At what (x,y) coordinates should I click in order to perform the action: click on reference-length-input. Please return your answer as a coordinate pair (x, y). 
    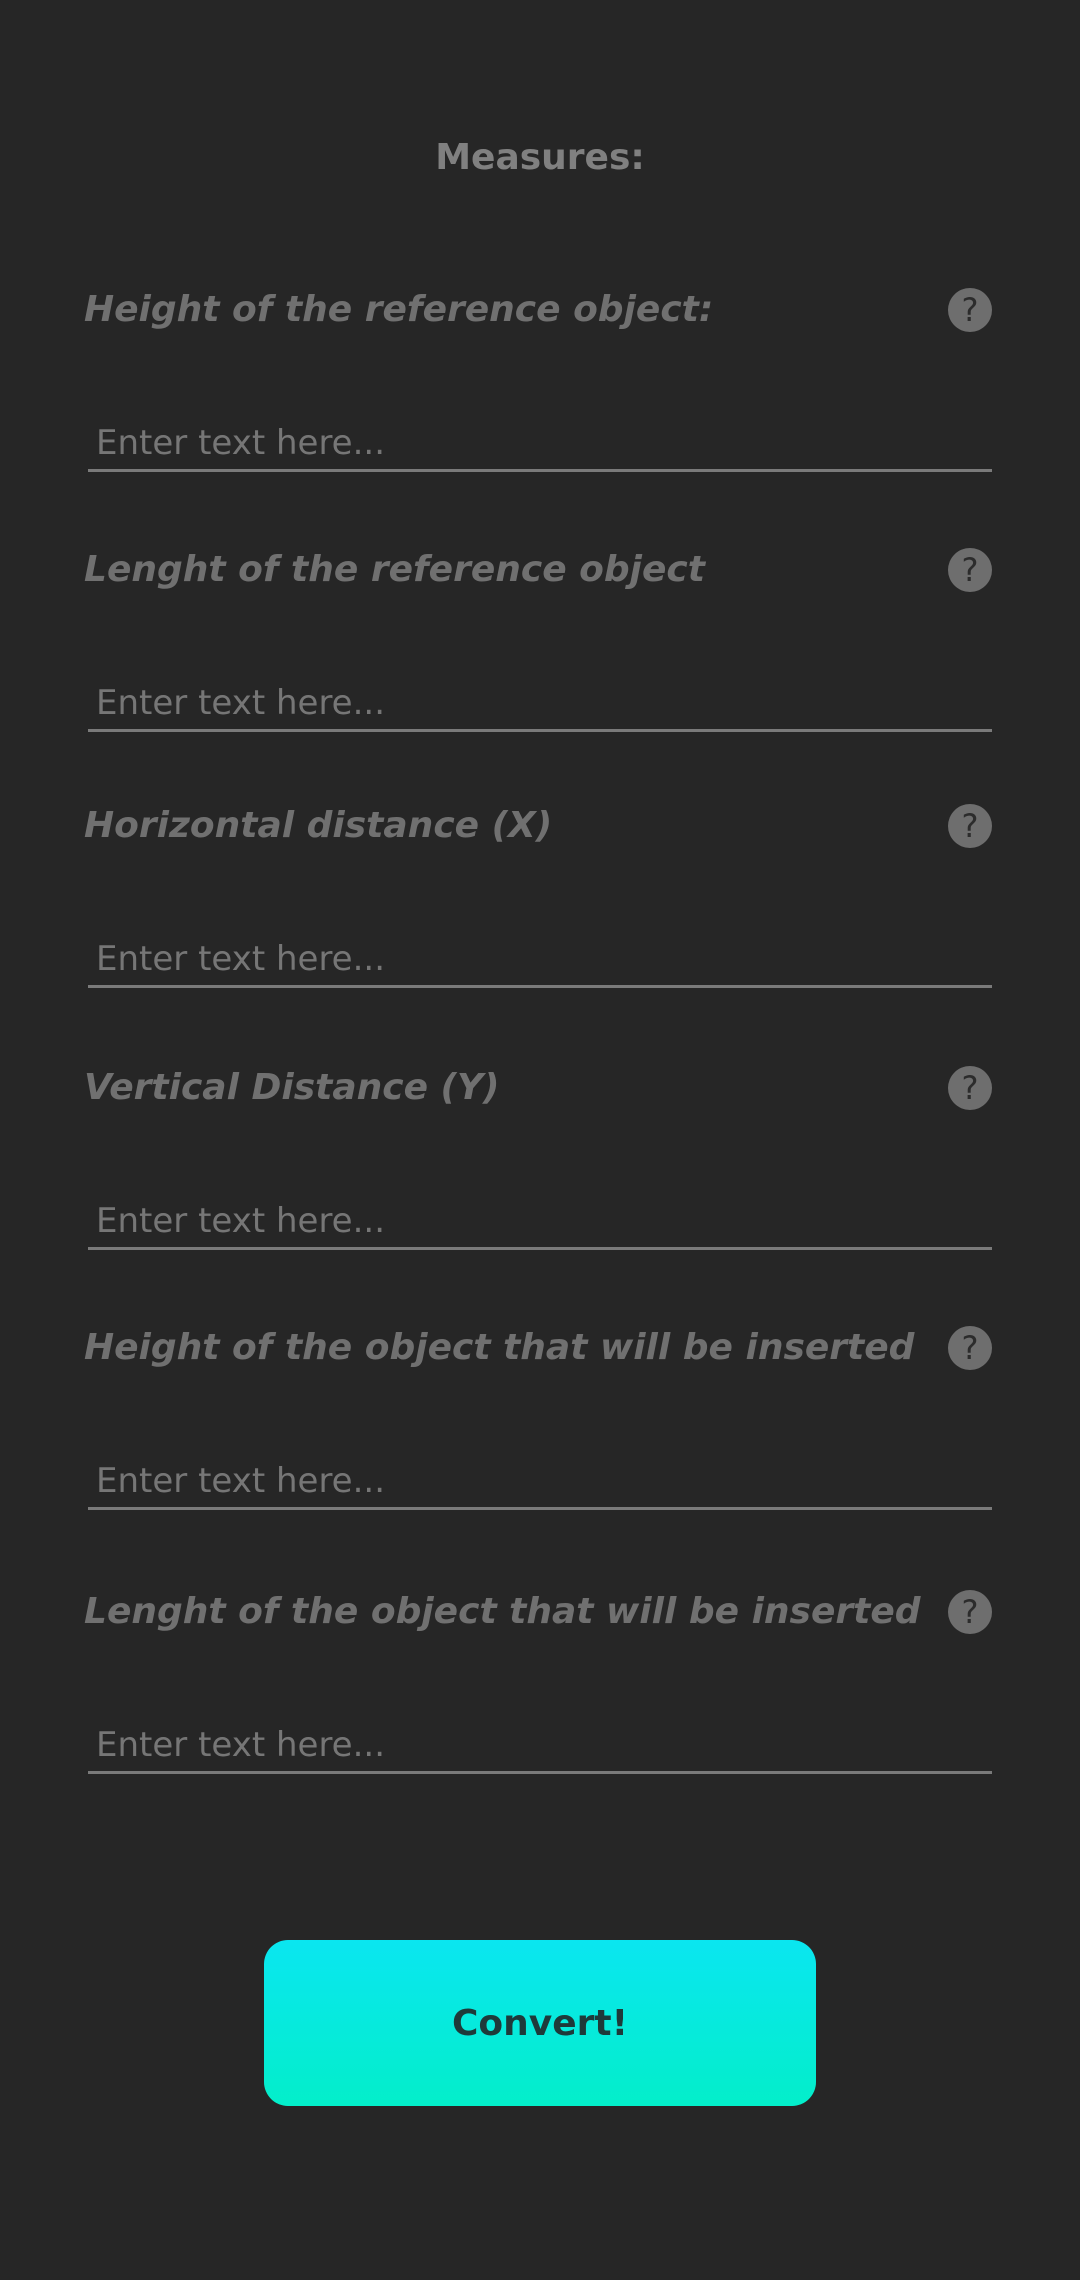
    Looking at the image, I should click on (540, 706).